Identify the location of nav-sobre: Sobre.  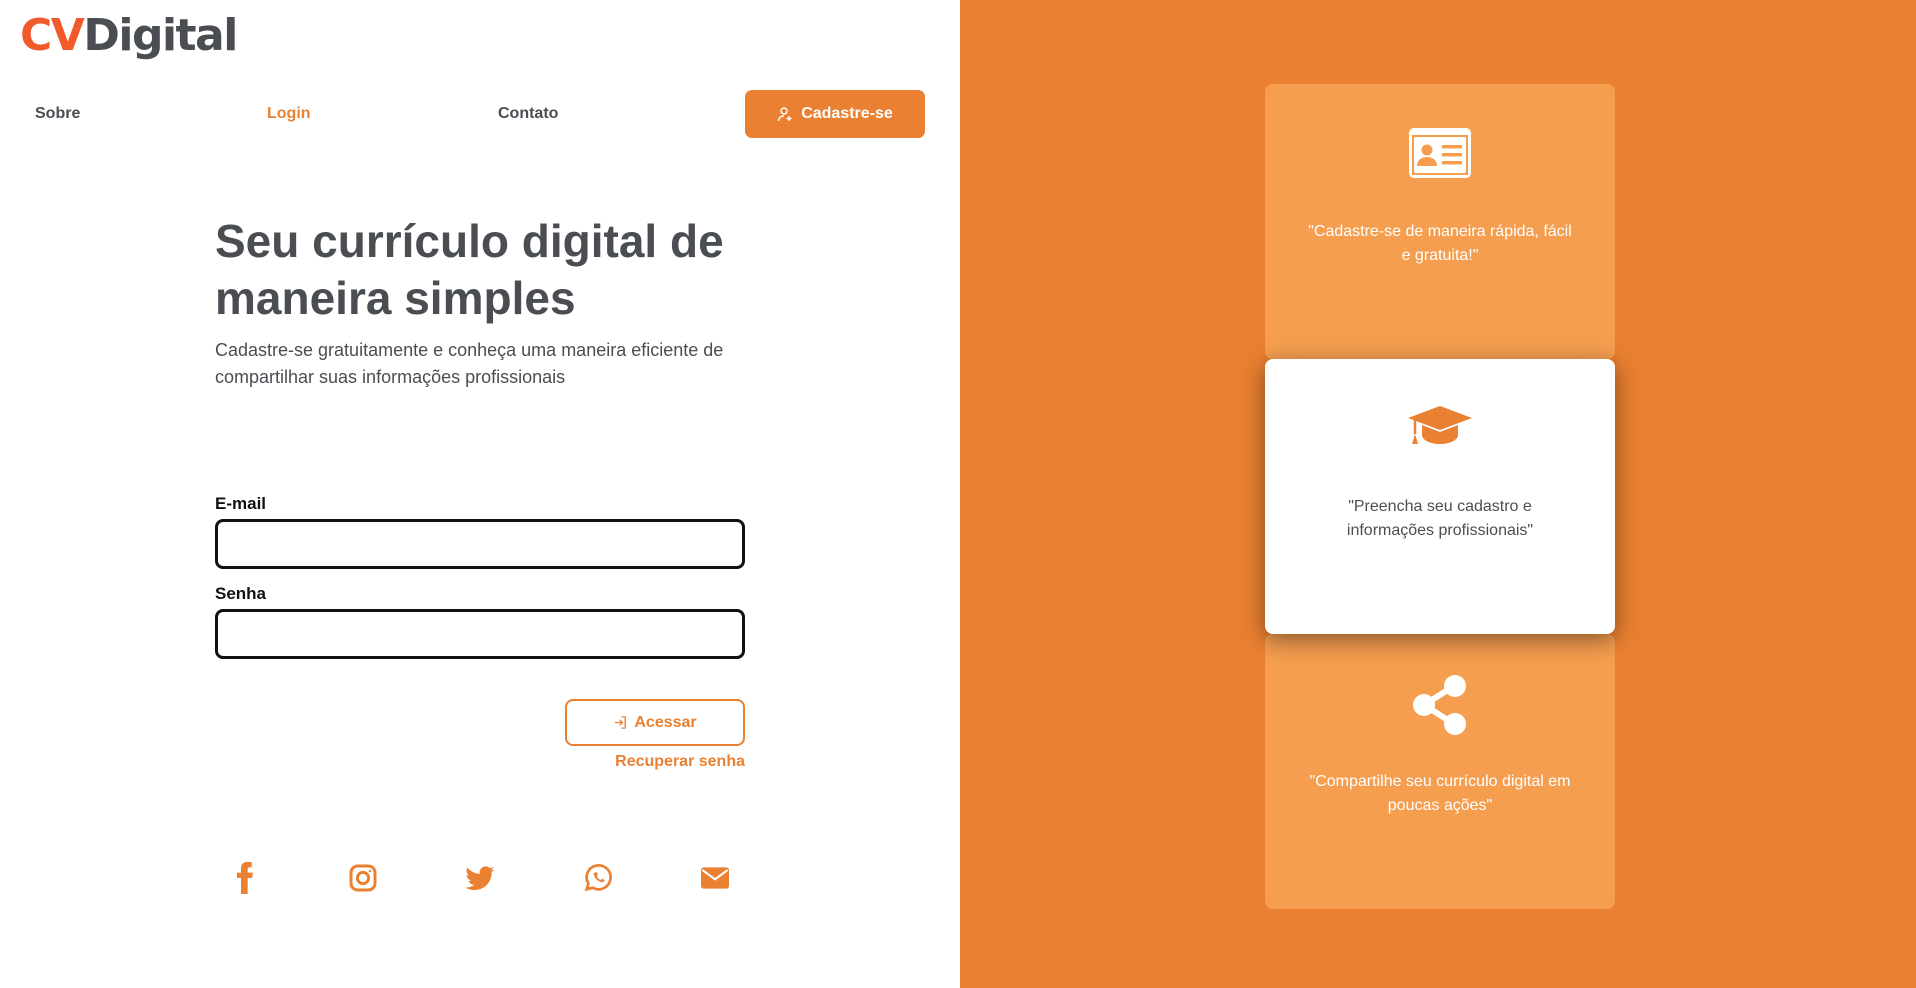
(57, 114).